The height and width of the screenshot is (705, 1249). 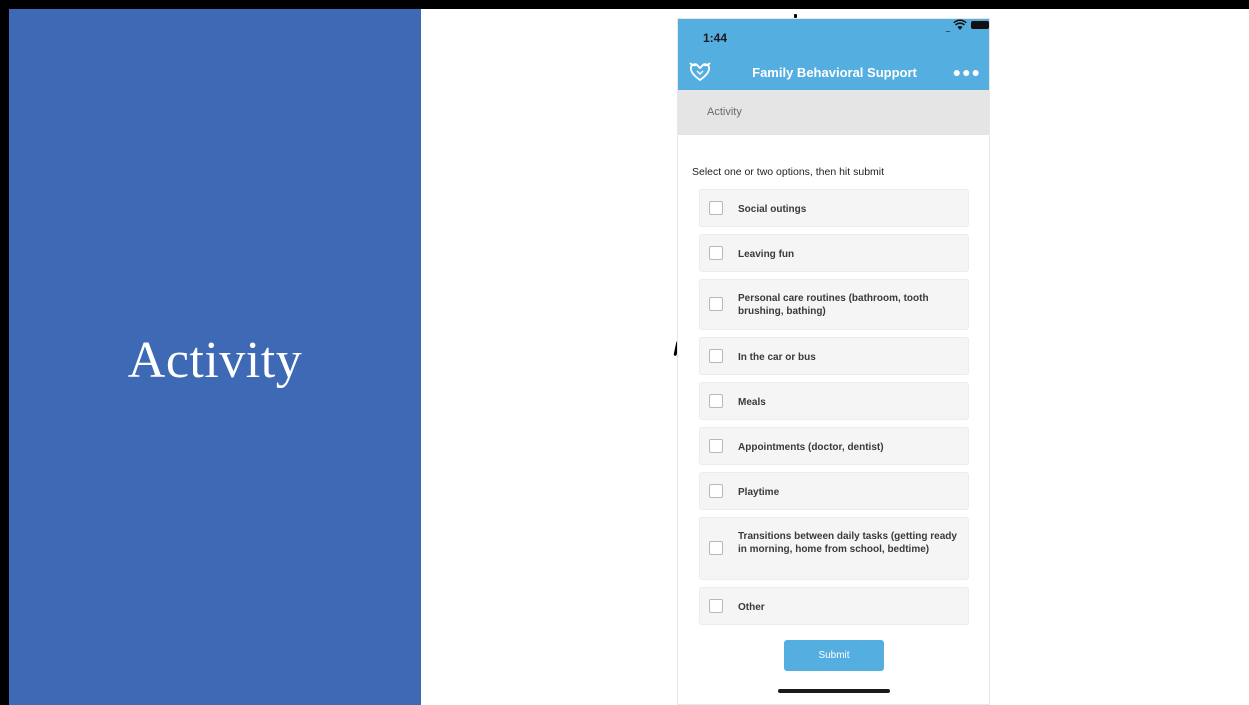 What do you see at coordinates (833, 112) in the screenshot?
I see `section-header: Activity` at bounding box center [833, 112].